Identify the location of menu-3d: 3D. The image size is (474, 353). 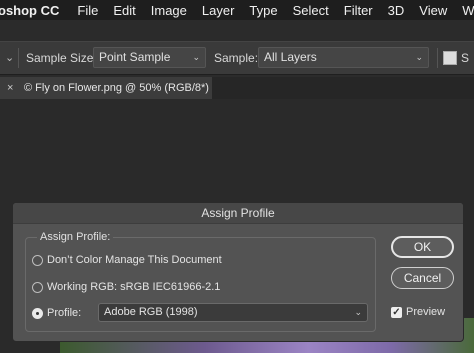
(396, 10).